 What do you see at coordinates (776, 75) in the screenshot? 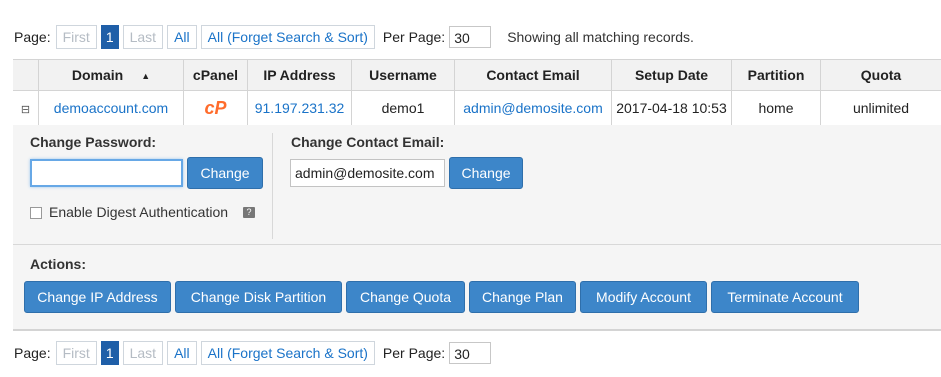
I see `header-partition: Partition` at bounding box center [776, 75].